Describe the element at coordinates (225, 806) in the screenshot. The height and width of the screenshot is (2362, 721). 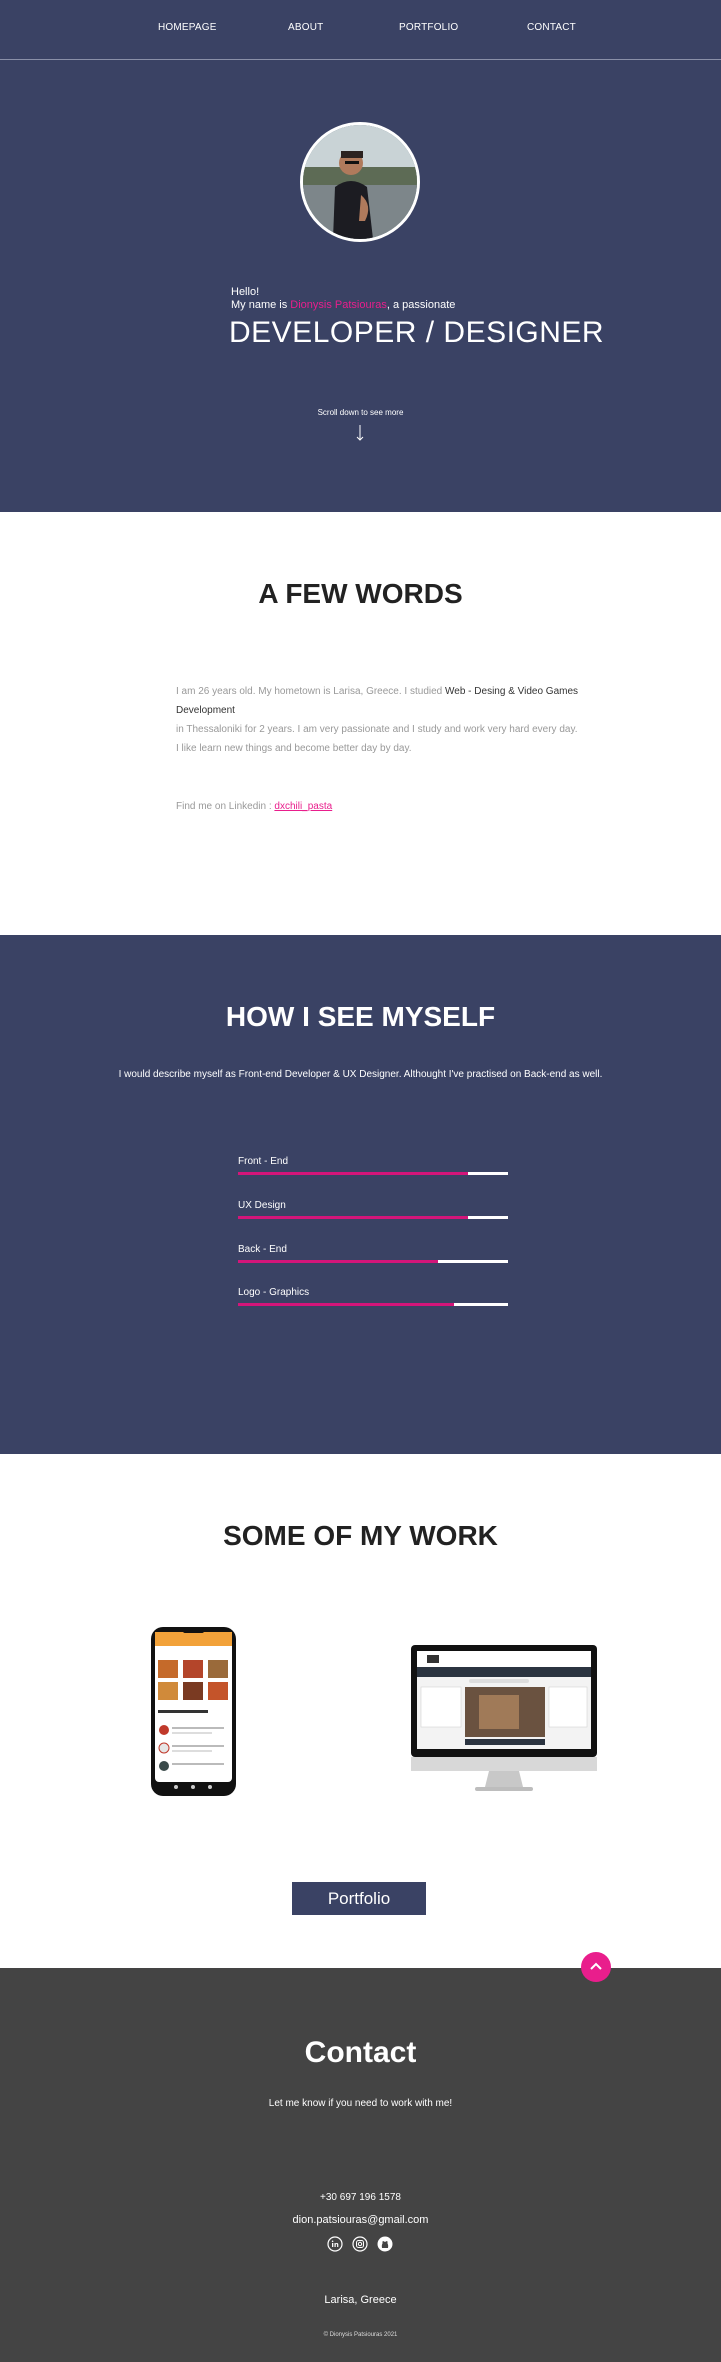
I see `linkedin-label: Find me on Linkedin :` at that location.